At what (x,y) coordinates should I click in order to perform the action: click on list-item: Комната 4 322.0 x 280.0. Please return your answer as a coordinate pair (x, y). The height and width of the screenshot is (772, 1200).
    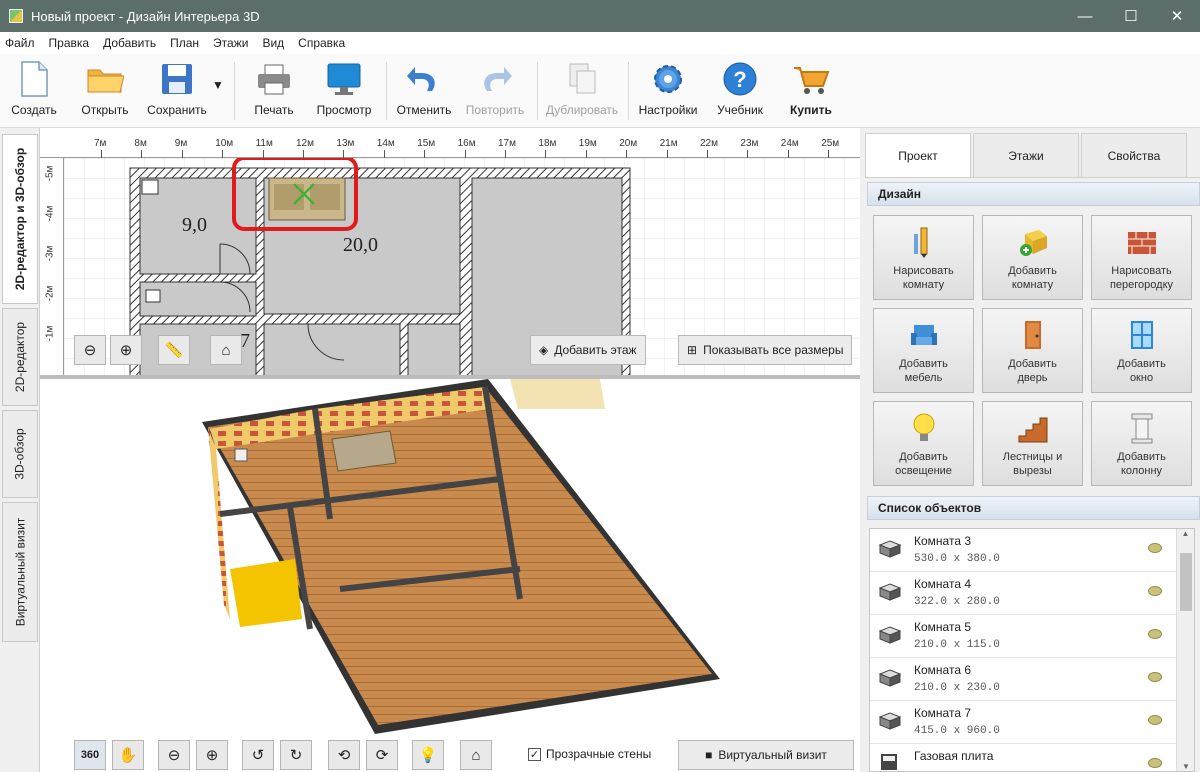
    Looking at the image, I should click on (1023, 593).